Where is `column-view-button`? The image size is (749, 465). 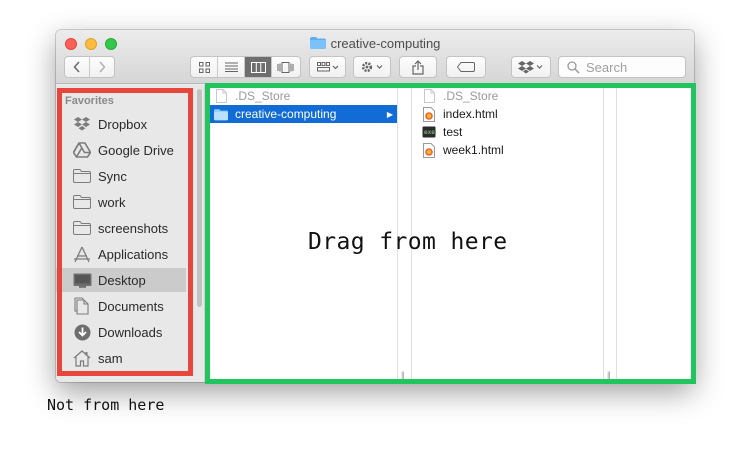
column-view-button is located at coordinates (258, 67).